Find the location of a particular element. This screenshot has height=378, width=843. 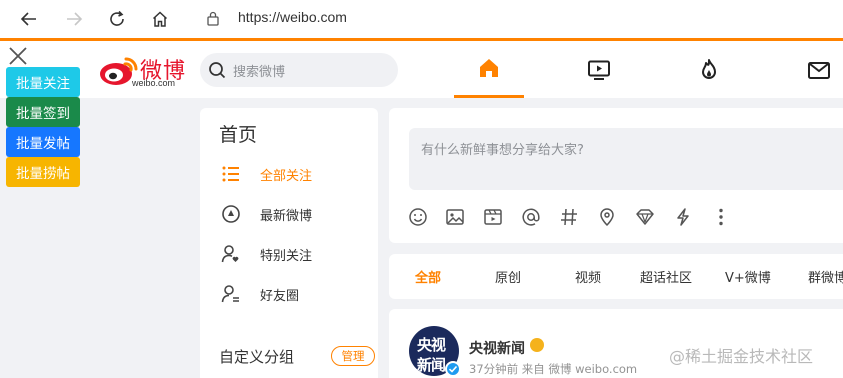

search-box: 搜索微博 is located at coordinates (299, 70).